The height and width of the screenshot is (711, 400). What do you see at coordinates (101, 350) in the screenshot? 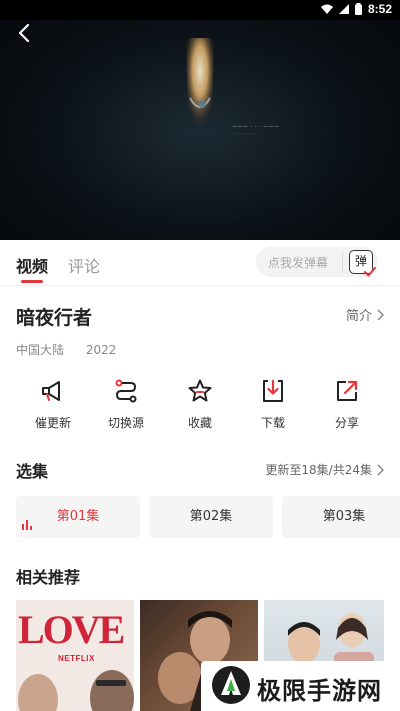
I see `show-year: 2022` at bounding box center [101, 350].